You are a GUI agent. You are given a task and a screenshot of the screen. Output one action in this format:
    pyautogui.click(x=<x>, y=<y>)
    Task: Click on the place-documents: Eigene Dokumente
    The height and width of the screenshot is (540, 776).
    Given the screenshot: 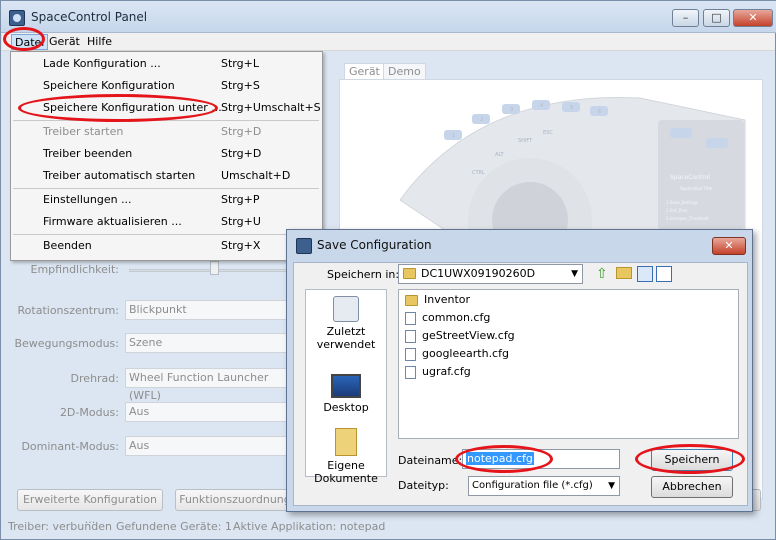 What is the action you would take?
    pyautogui.click(x=346, y=456)
    